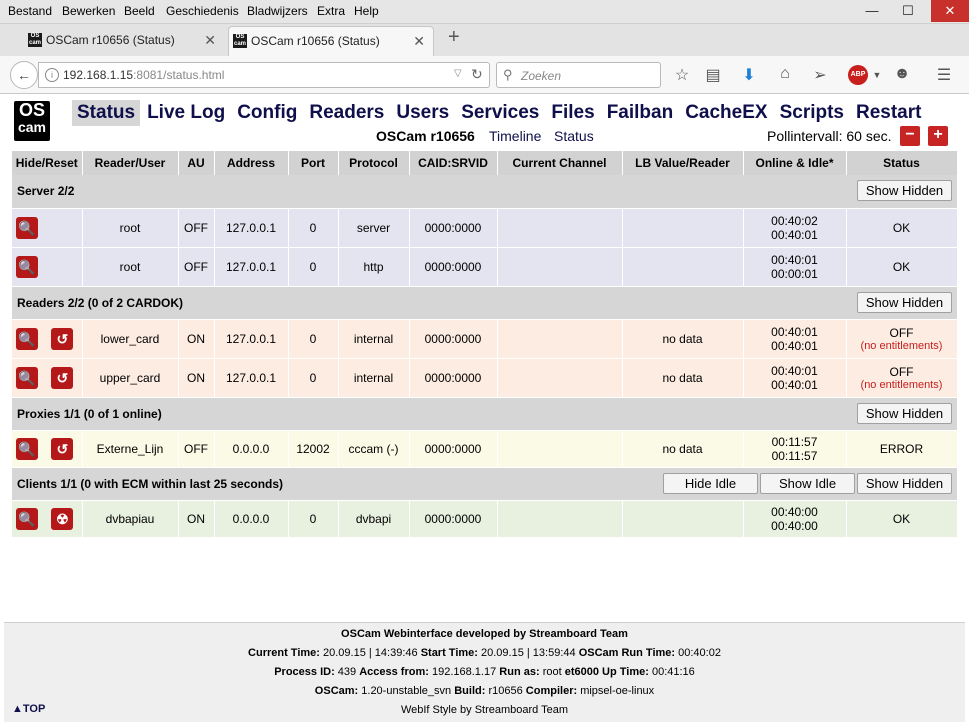 Image resolution: width=969 pixels, height=725 pixels. I want to click on menu-extra: Extra, so click(331, 11).